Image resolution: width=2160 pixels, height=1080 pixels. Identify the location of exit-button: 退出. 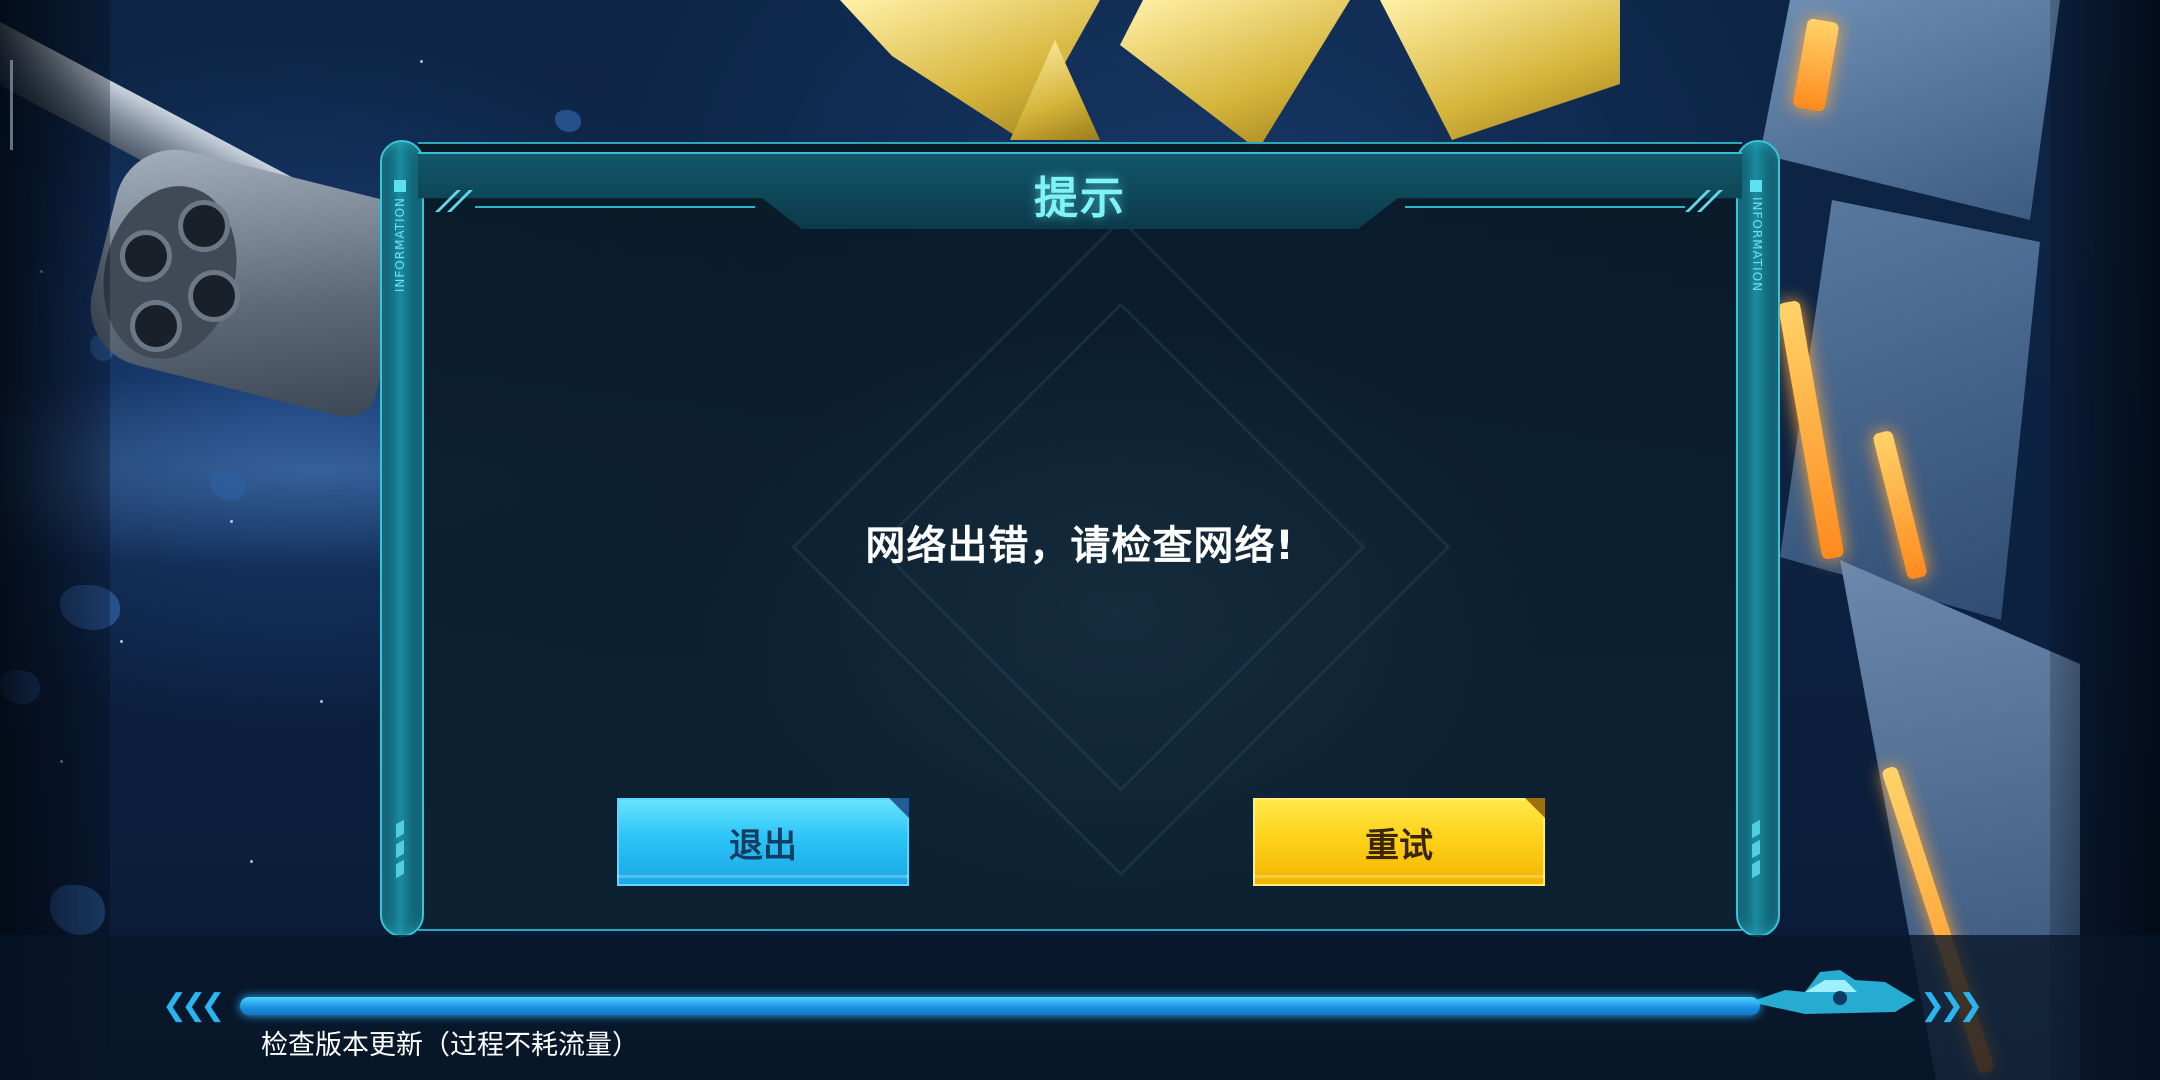
(763, 842).